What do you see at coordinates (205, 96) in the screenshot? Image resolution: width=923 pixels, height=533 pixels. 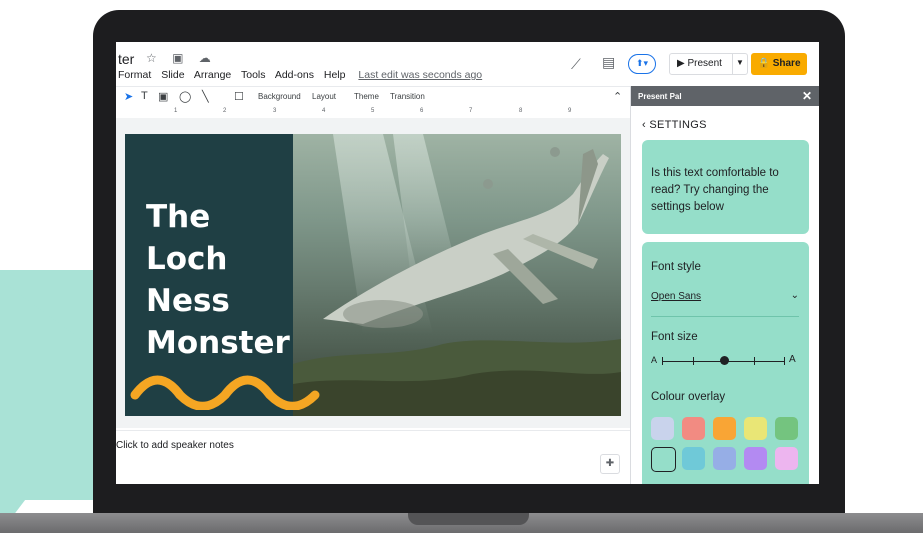 I see `line-icon: ╲` at bounding box center [205, 96].